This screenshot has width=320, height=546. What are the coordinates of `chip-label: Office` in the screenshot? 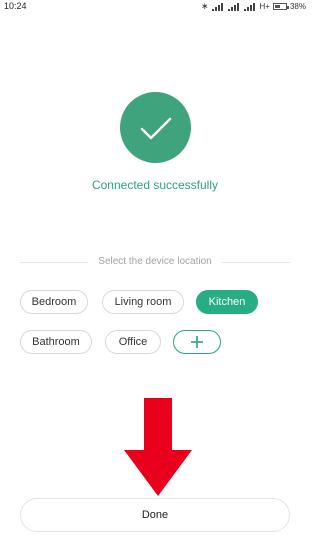 It's located at (133, 342).